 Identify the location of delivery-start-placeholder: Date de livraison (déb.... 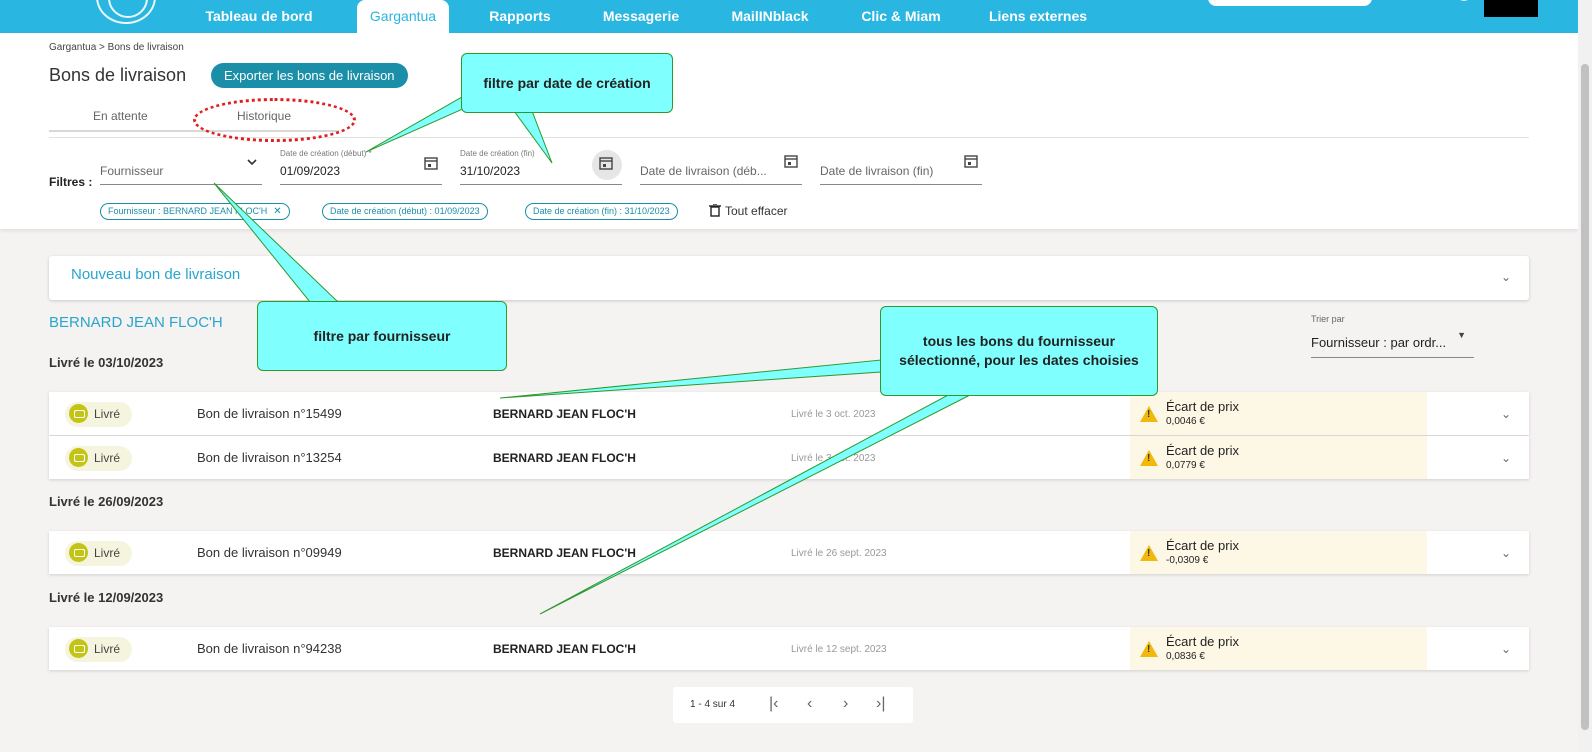
(703, 171).